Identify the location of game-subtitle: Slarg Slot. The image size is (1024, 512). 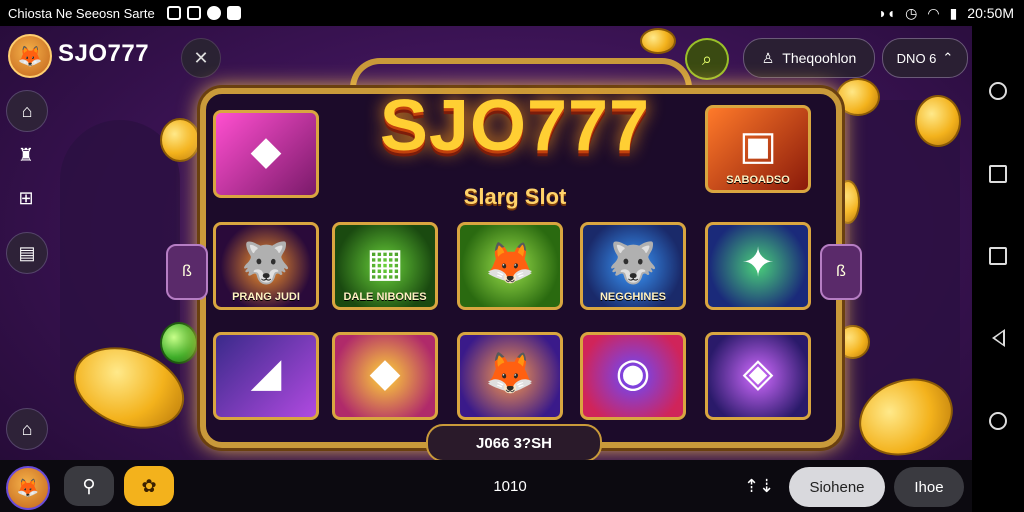
(515, 196).